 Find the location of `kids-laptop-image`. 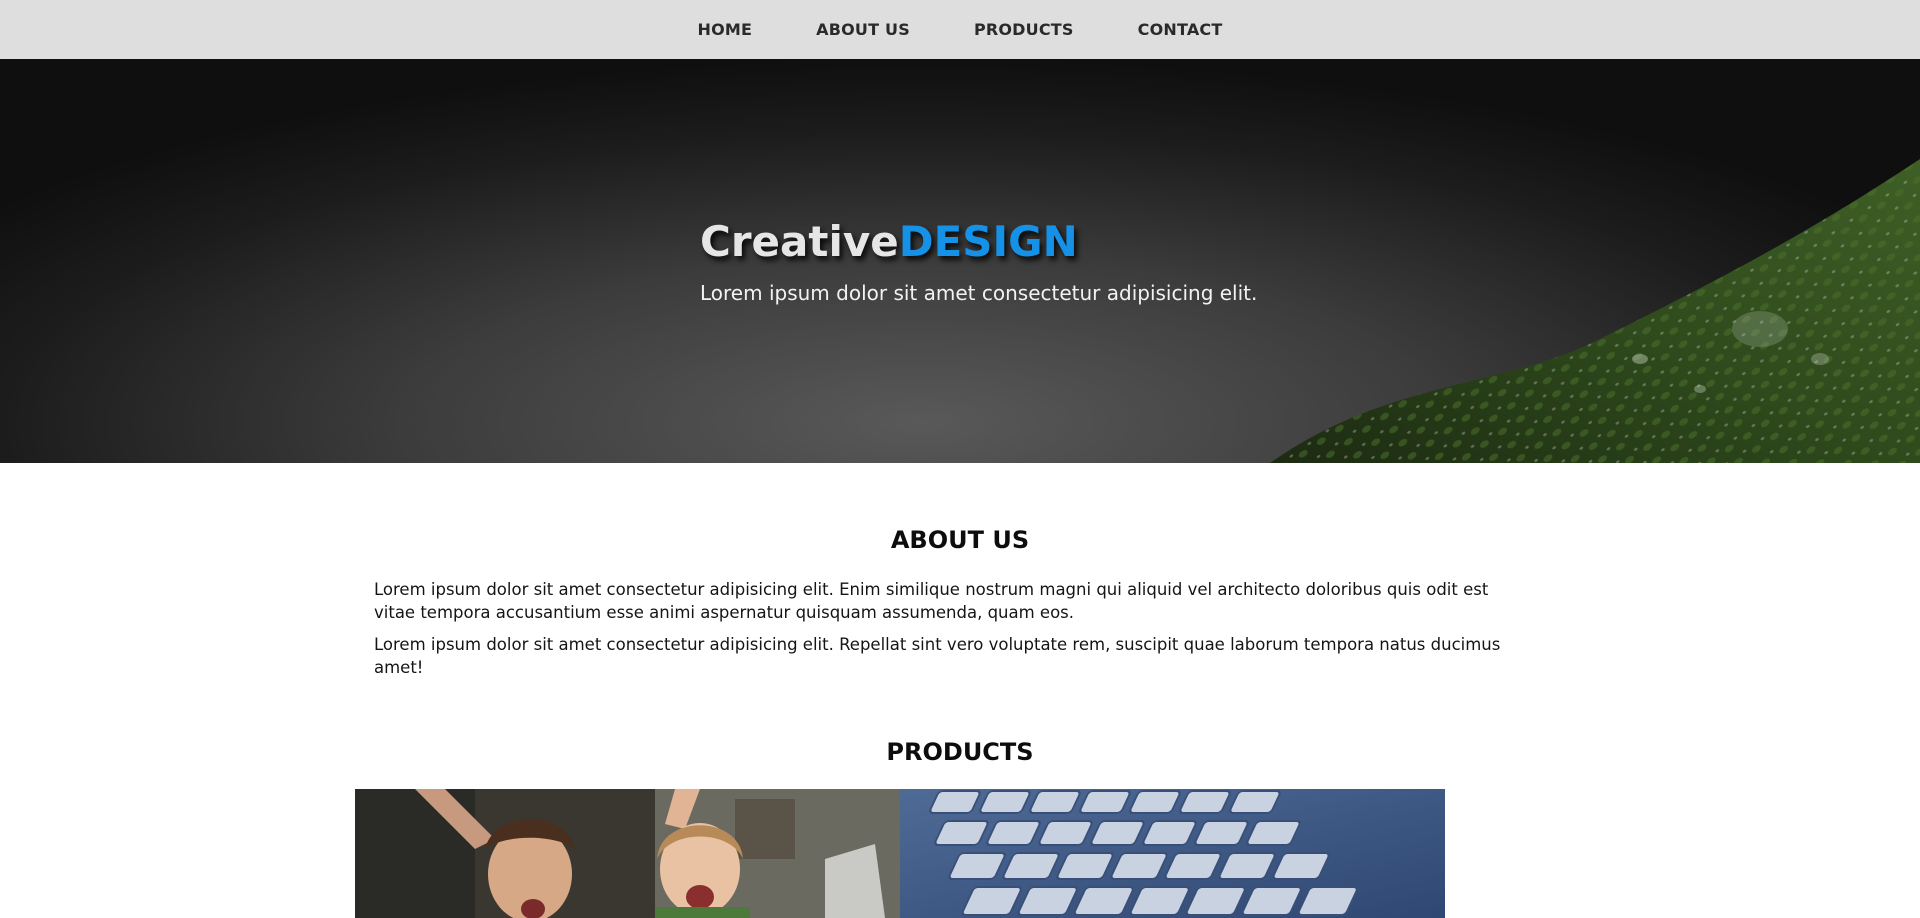

kids-laptop-image is located at coordinates (627, 853).